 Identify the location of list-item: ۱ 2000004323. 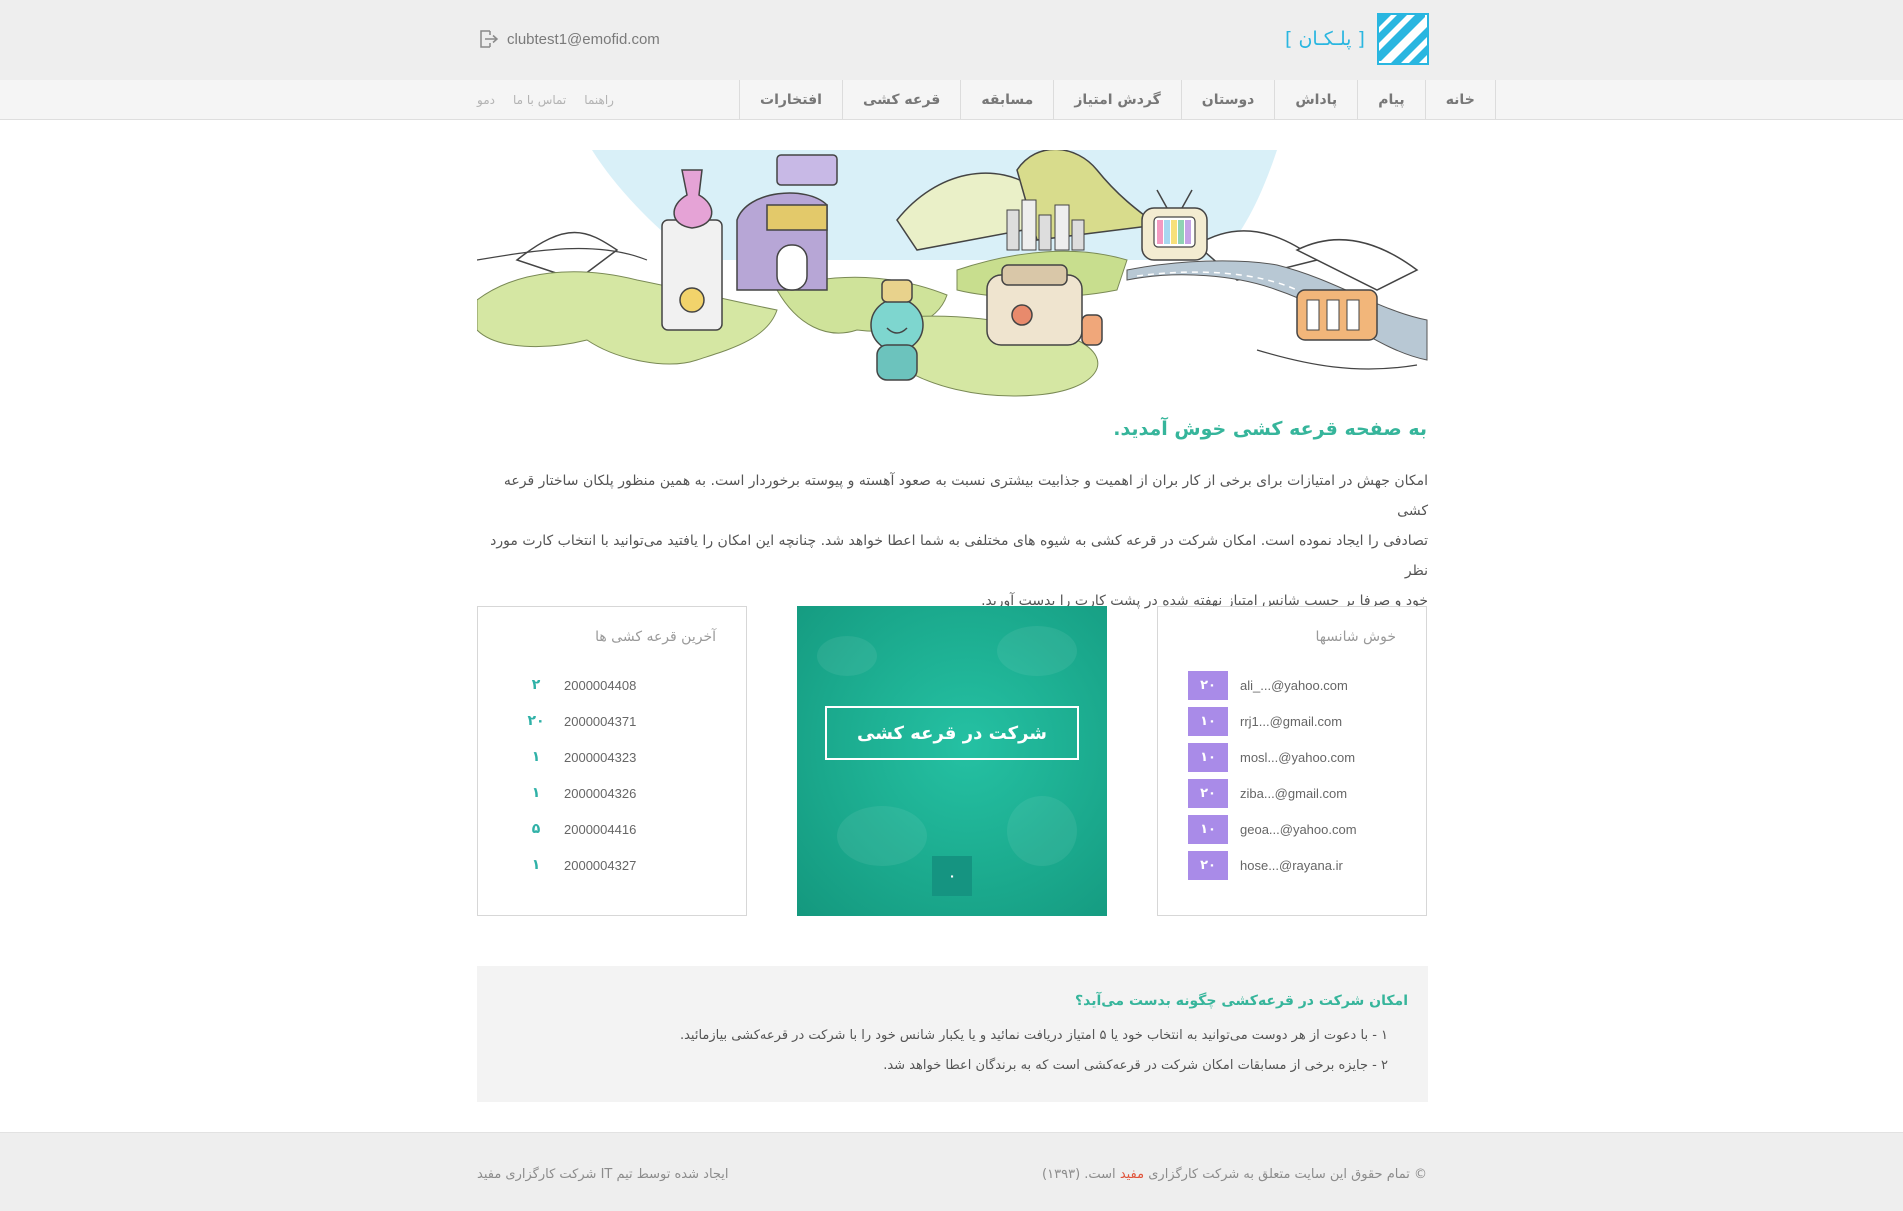
(602, 757).